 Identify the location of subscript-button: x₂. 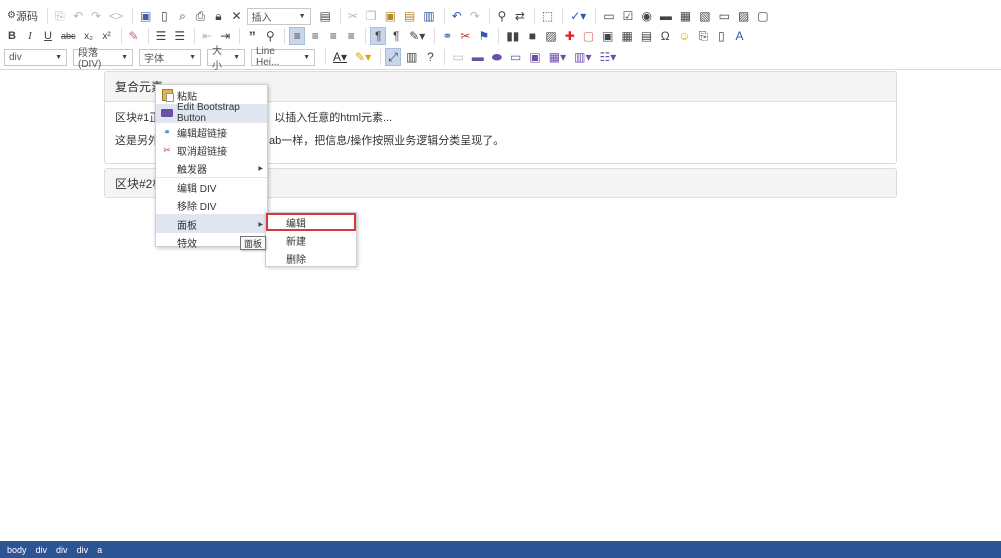
(89, 36).